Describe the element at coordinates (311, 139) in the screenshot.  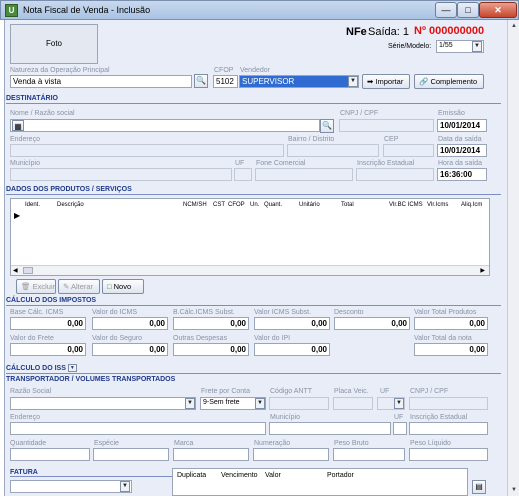
I see `bairro-label: Bairro / Distrito` at that location.